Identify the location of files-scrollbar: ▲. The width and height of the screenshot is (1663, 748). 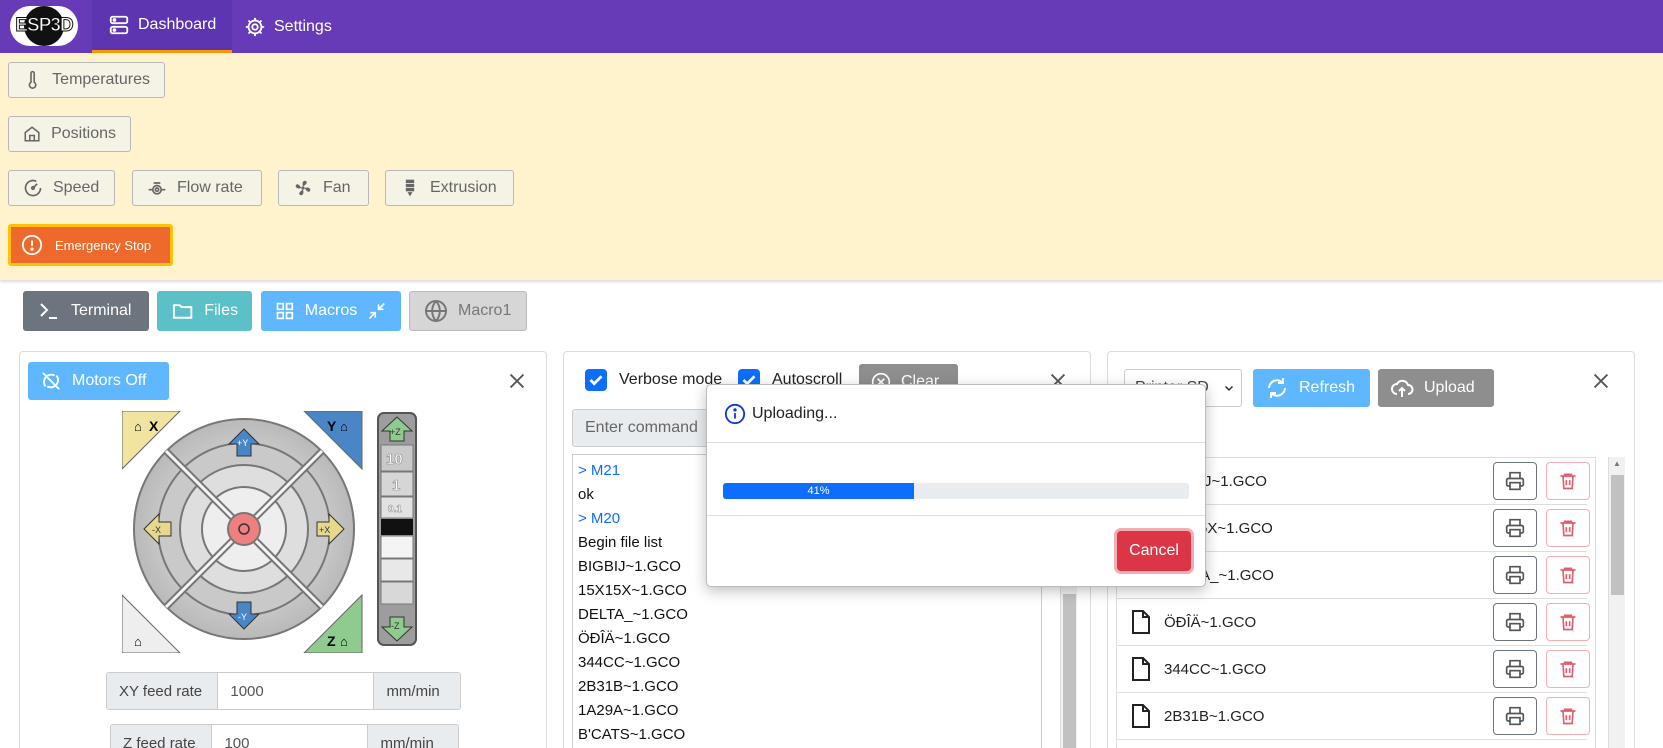
(1616, 602).